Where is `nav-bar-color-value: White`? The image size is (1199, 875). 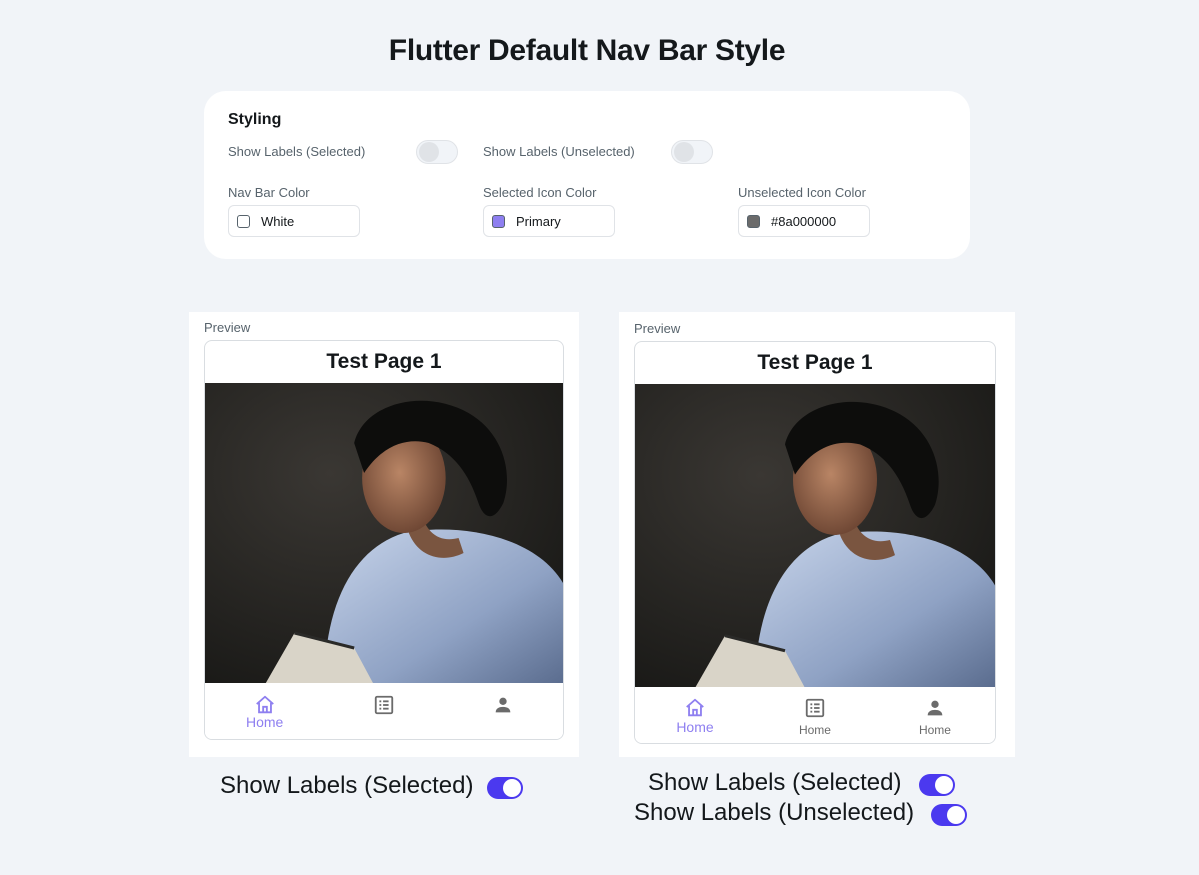
nav-bar-color-value: White is located at coordinates (278, 221).